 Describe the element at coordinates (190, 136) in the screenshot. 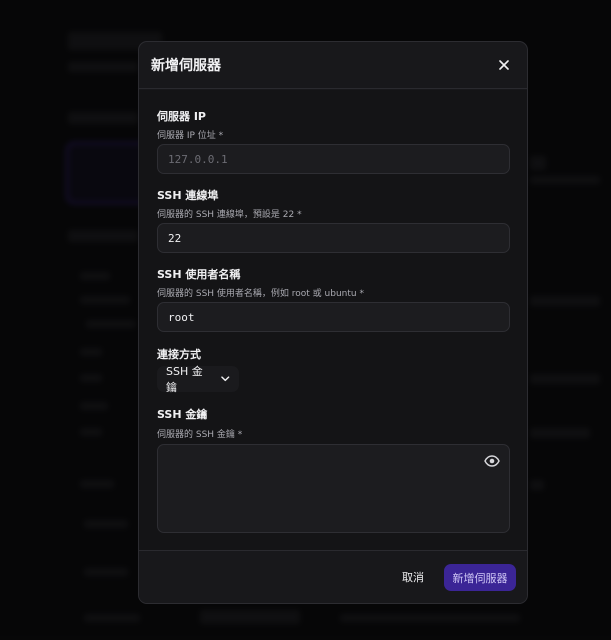

I see `ip-description: 伺服器 IP 位址 *` at that location.